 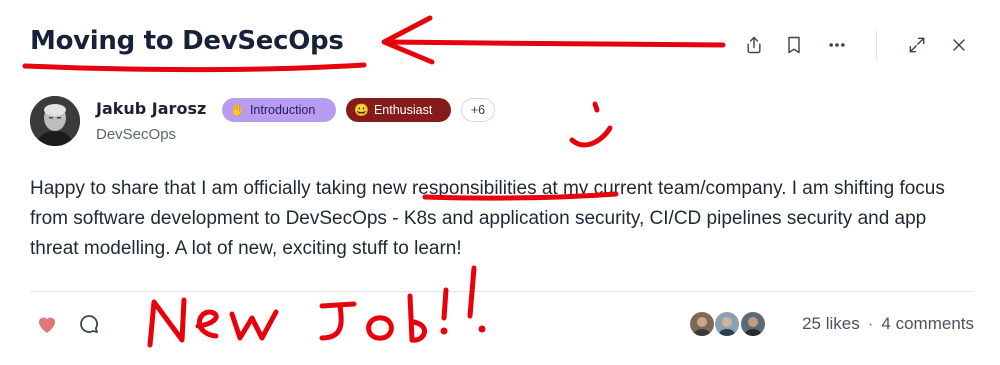 I want to click on bookmark-icon, so click(x=794, y=45).